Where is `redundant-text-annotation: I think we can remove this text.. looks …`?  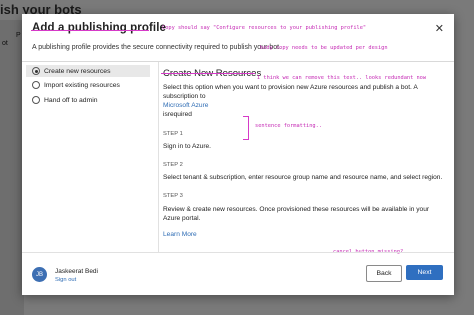
redundant-text-annotation: I think we can remove this text.. looks … is located at coordinates (342, 78).